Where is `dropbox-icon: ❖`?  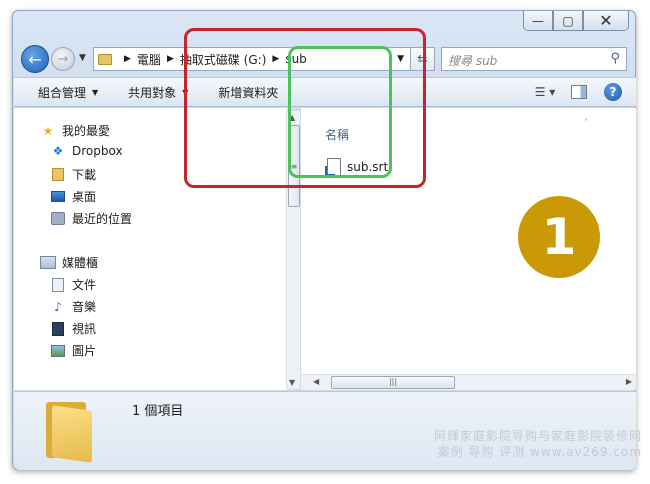 dropbox-icon: ❖ is located at coordinates (58, 151).